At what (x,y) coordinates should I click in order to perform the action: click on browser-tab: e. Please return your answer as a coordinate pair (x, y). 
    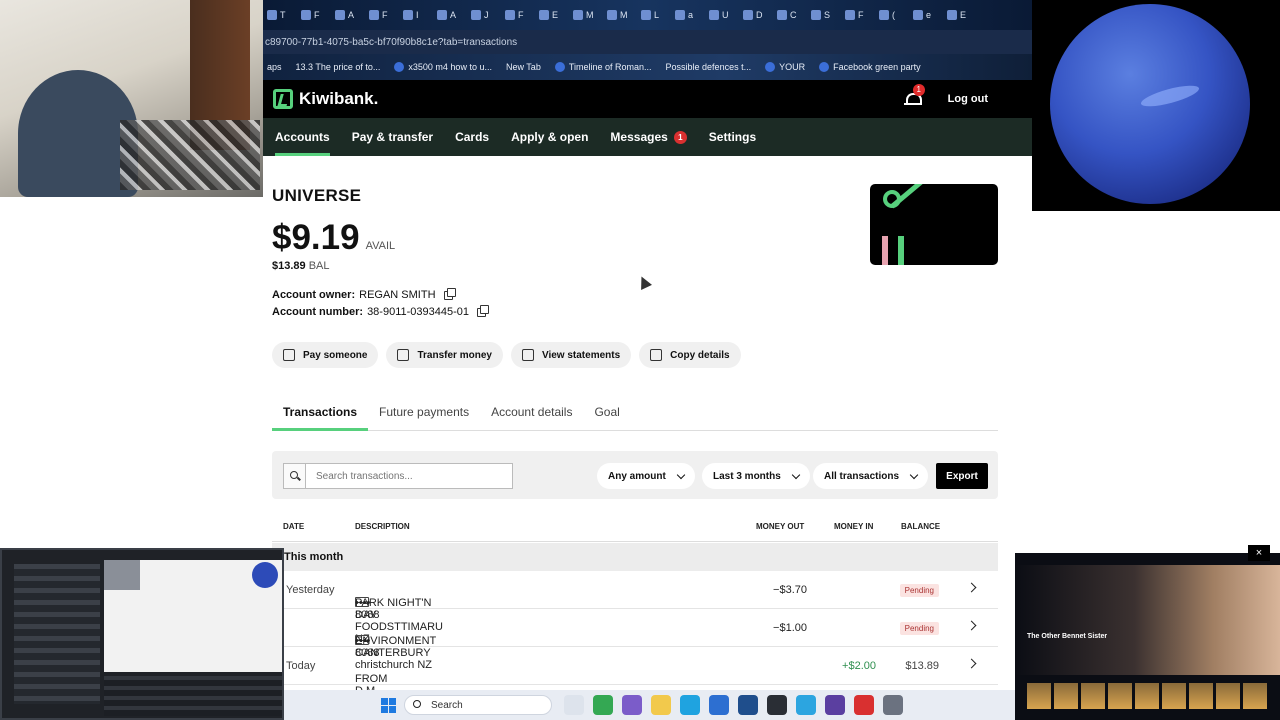
    Looking at the image, I should click on (929, 15).